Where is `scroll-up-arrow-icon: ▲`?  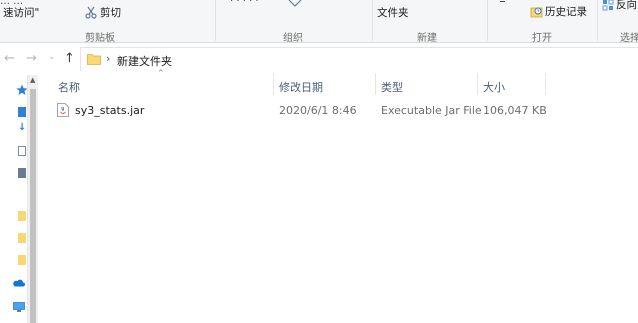 scroll-up-arrow-icon: ▲ is located at coordinates (32, 80).